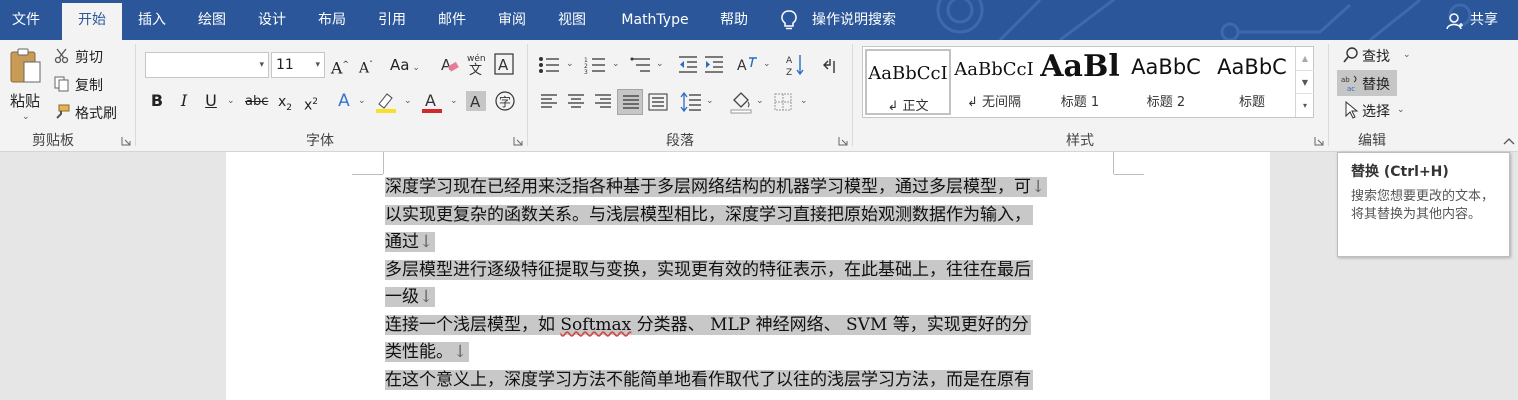 The image size is (1518, 400). I want to click on tab-file: 文件, so click(26, 20).